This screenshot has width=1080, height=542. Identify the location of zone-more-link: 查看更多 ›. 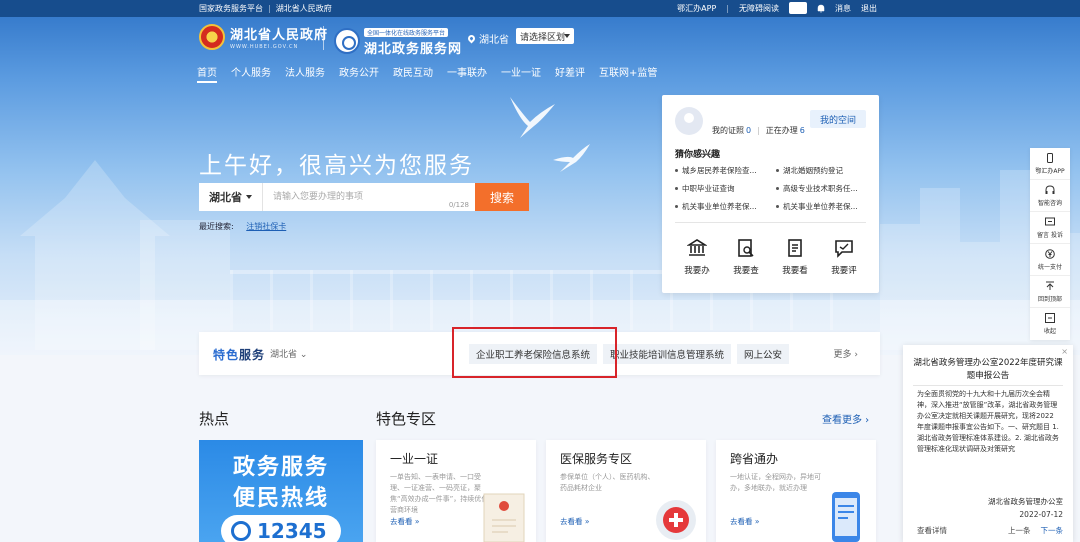
(845, 418).